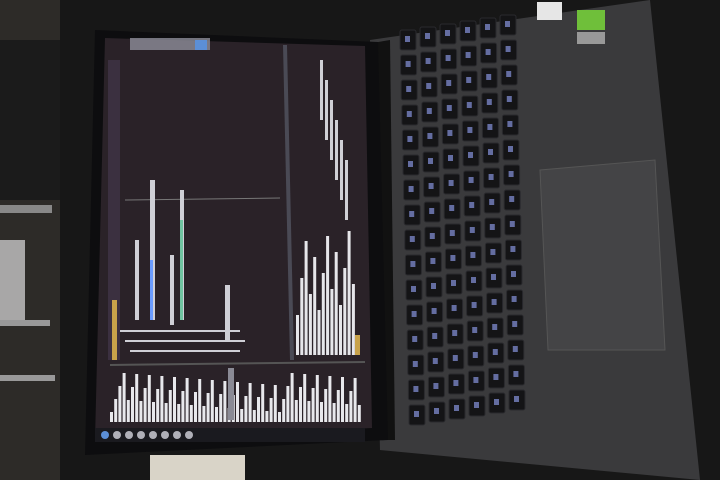 The width and height of the screenshot is (720, 480). Describe the element at coordinates (153, 435) in the screenshot. I see `terminal-icon` at that location.